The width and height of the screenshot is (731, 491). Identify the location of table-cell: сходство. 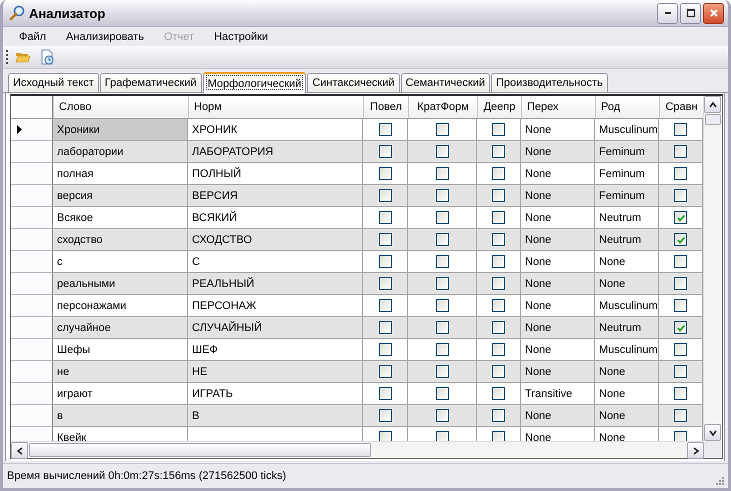
(80, 240).